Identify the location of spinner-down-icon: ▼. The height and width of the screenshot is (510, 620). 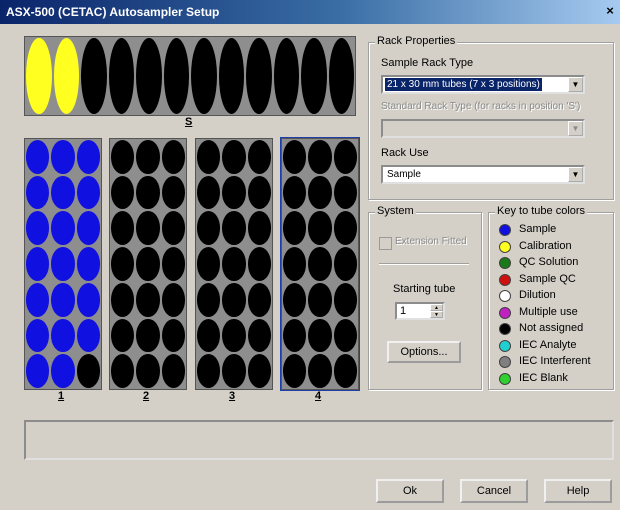
(436, 314).